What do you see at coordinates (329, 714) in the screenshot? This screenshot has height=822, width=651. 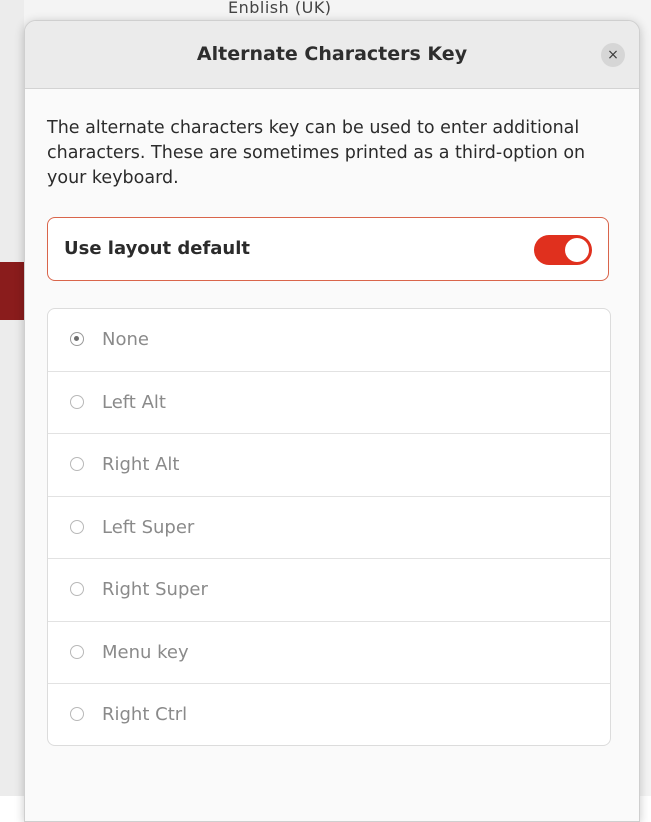 I see `option-right-ctrl: Right Ctrl` at bounding box center [329, 714].